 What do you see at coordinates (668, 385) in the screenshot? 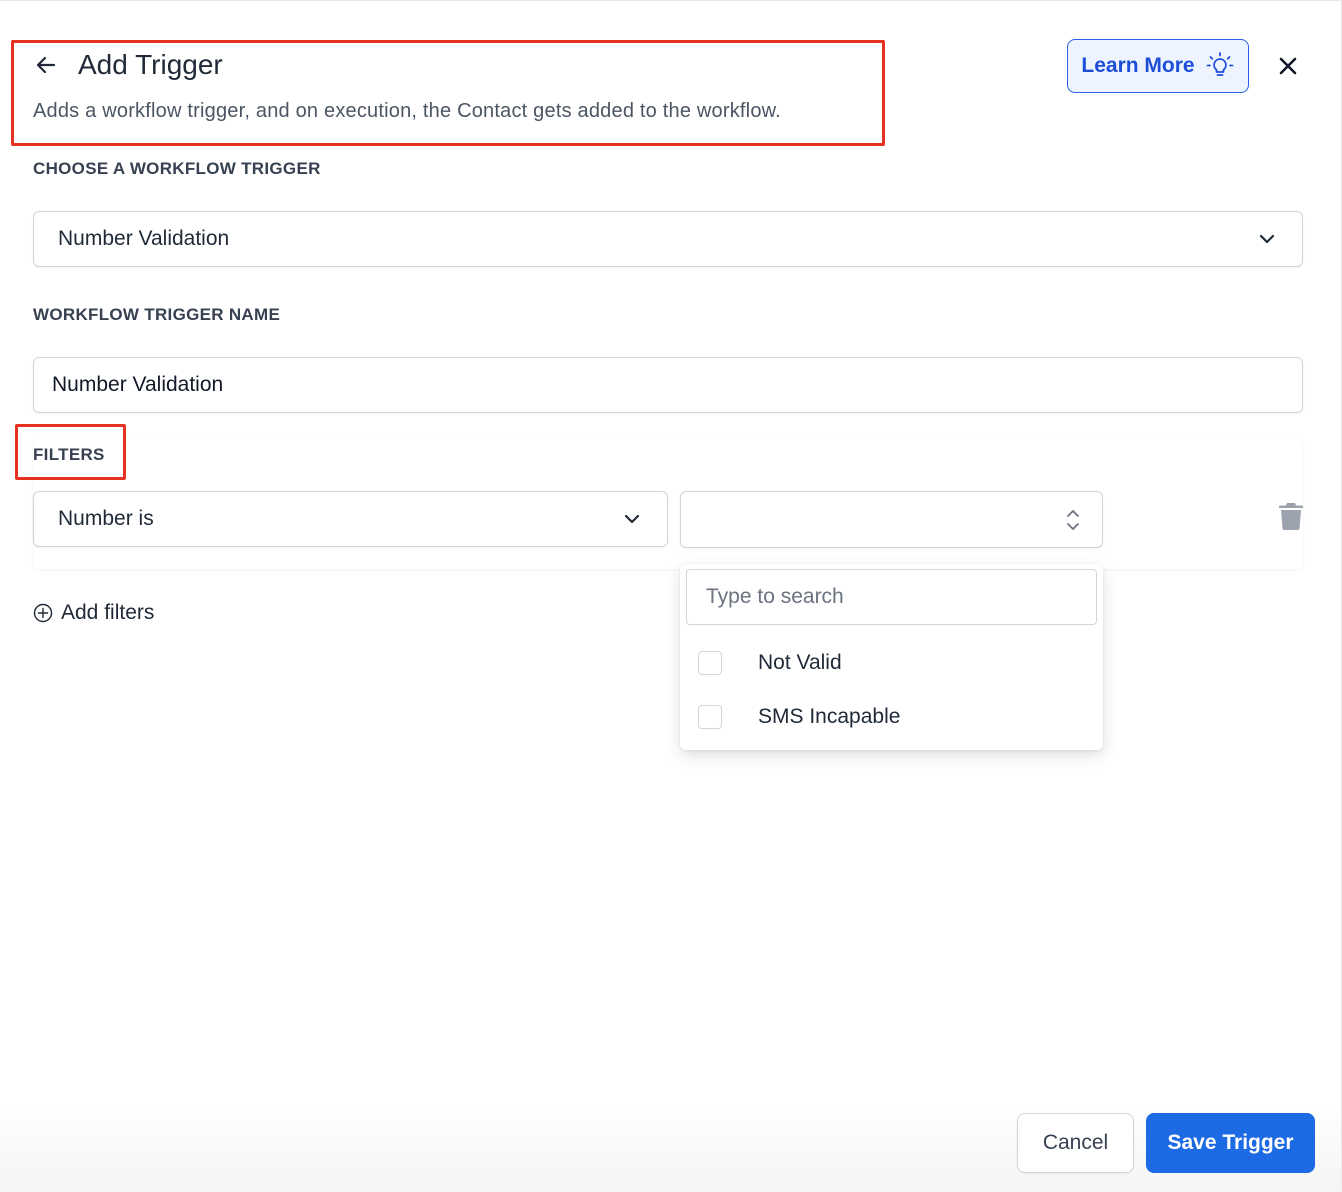
I see `trigger-name-input` at bounding box center [668, 385].